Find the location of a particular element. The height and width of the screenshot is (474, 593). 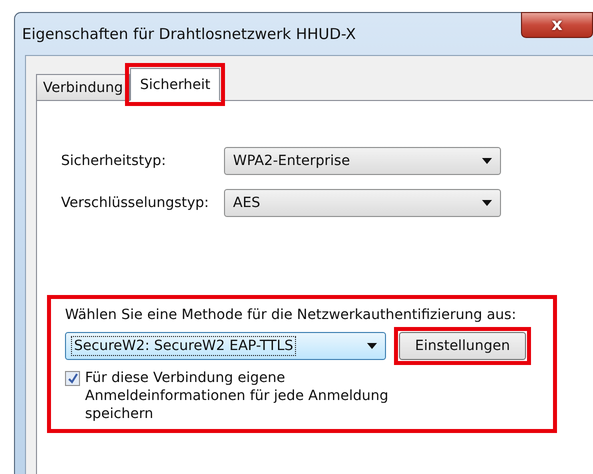

method-label: Wählen Sie eine Methode für die Netzwerkauthentifizierung aus: is located at coordinates (291, 315).